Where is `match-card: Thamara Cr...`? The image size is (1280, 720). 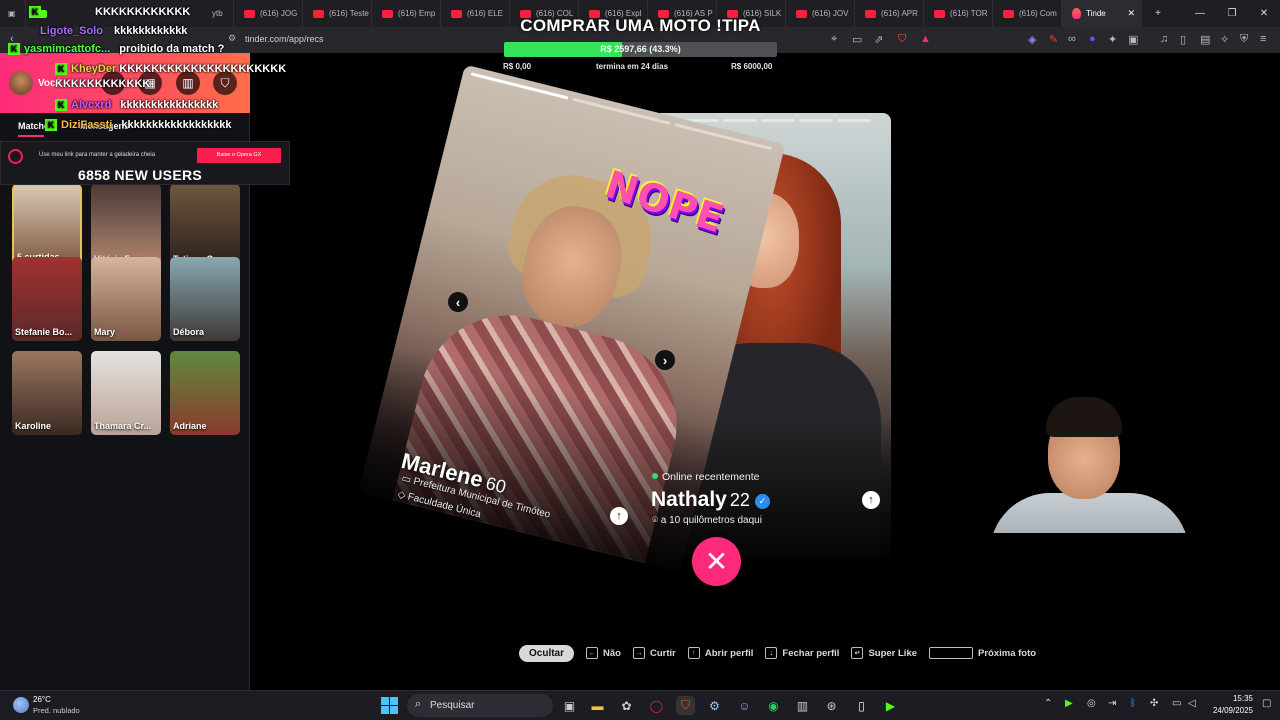
match-card: Thamara Cr... is located at coordinates (126, 393).